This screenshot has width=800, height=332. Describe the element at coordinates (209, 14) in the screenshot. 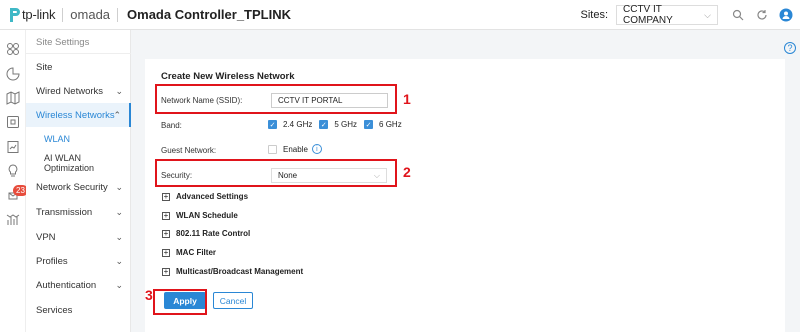

I see `controller-name: Omada Controller_TPLINK` at that location.